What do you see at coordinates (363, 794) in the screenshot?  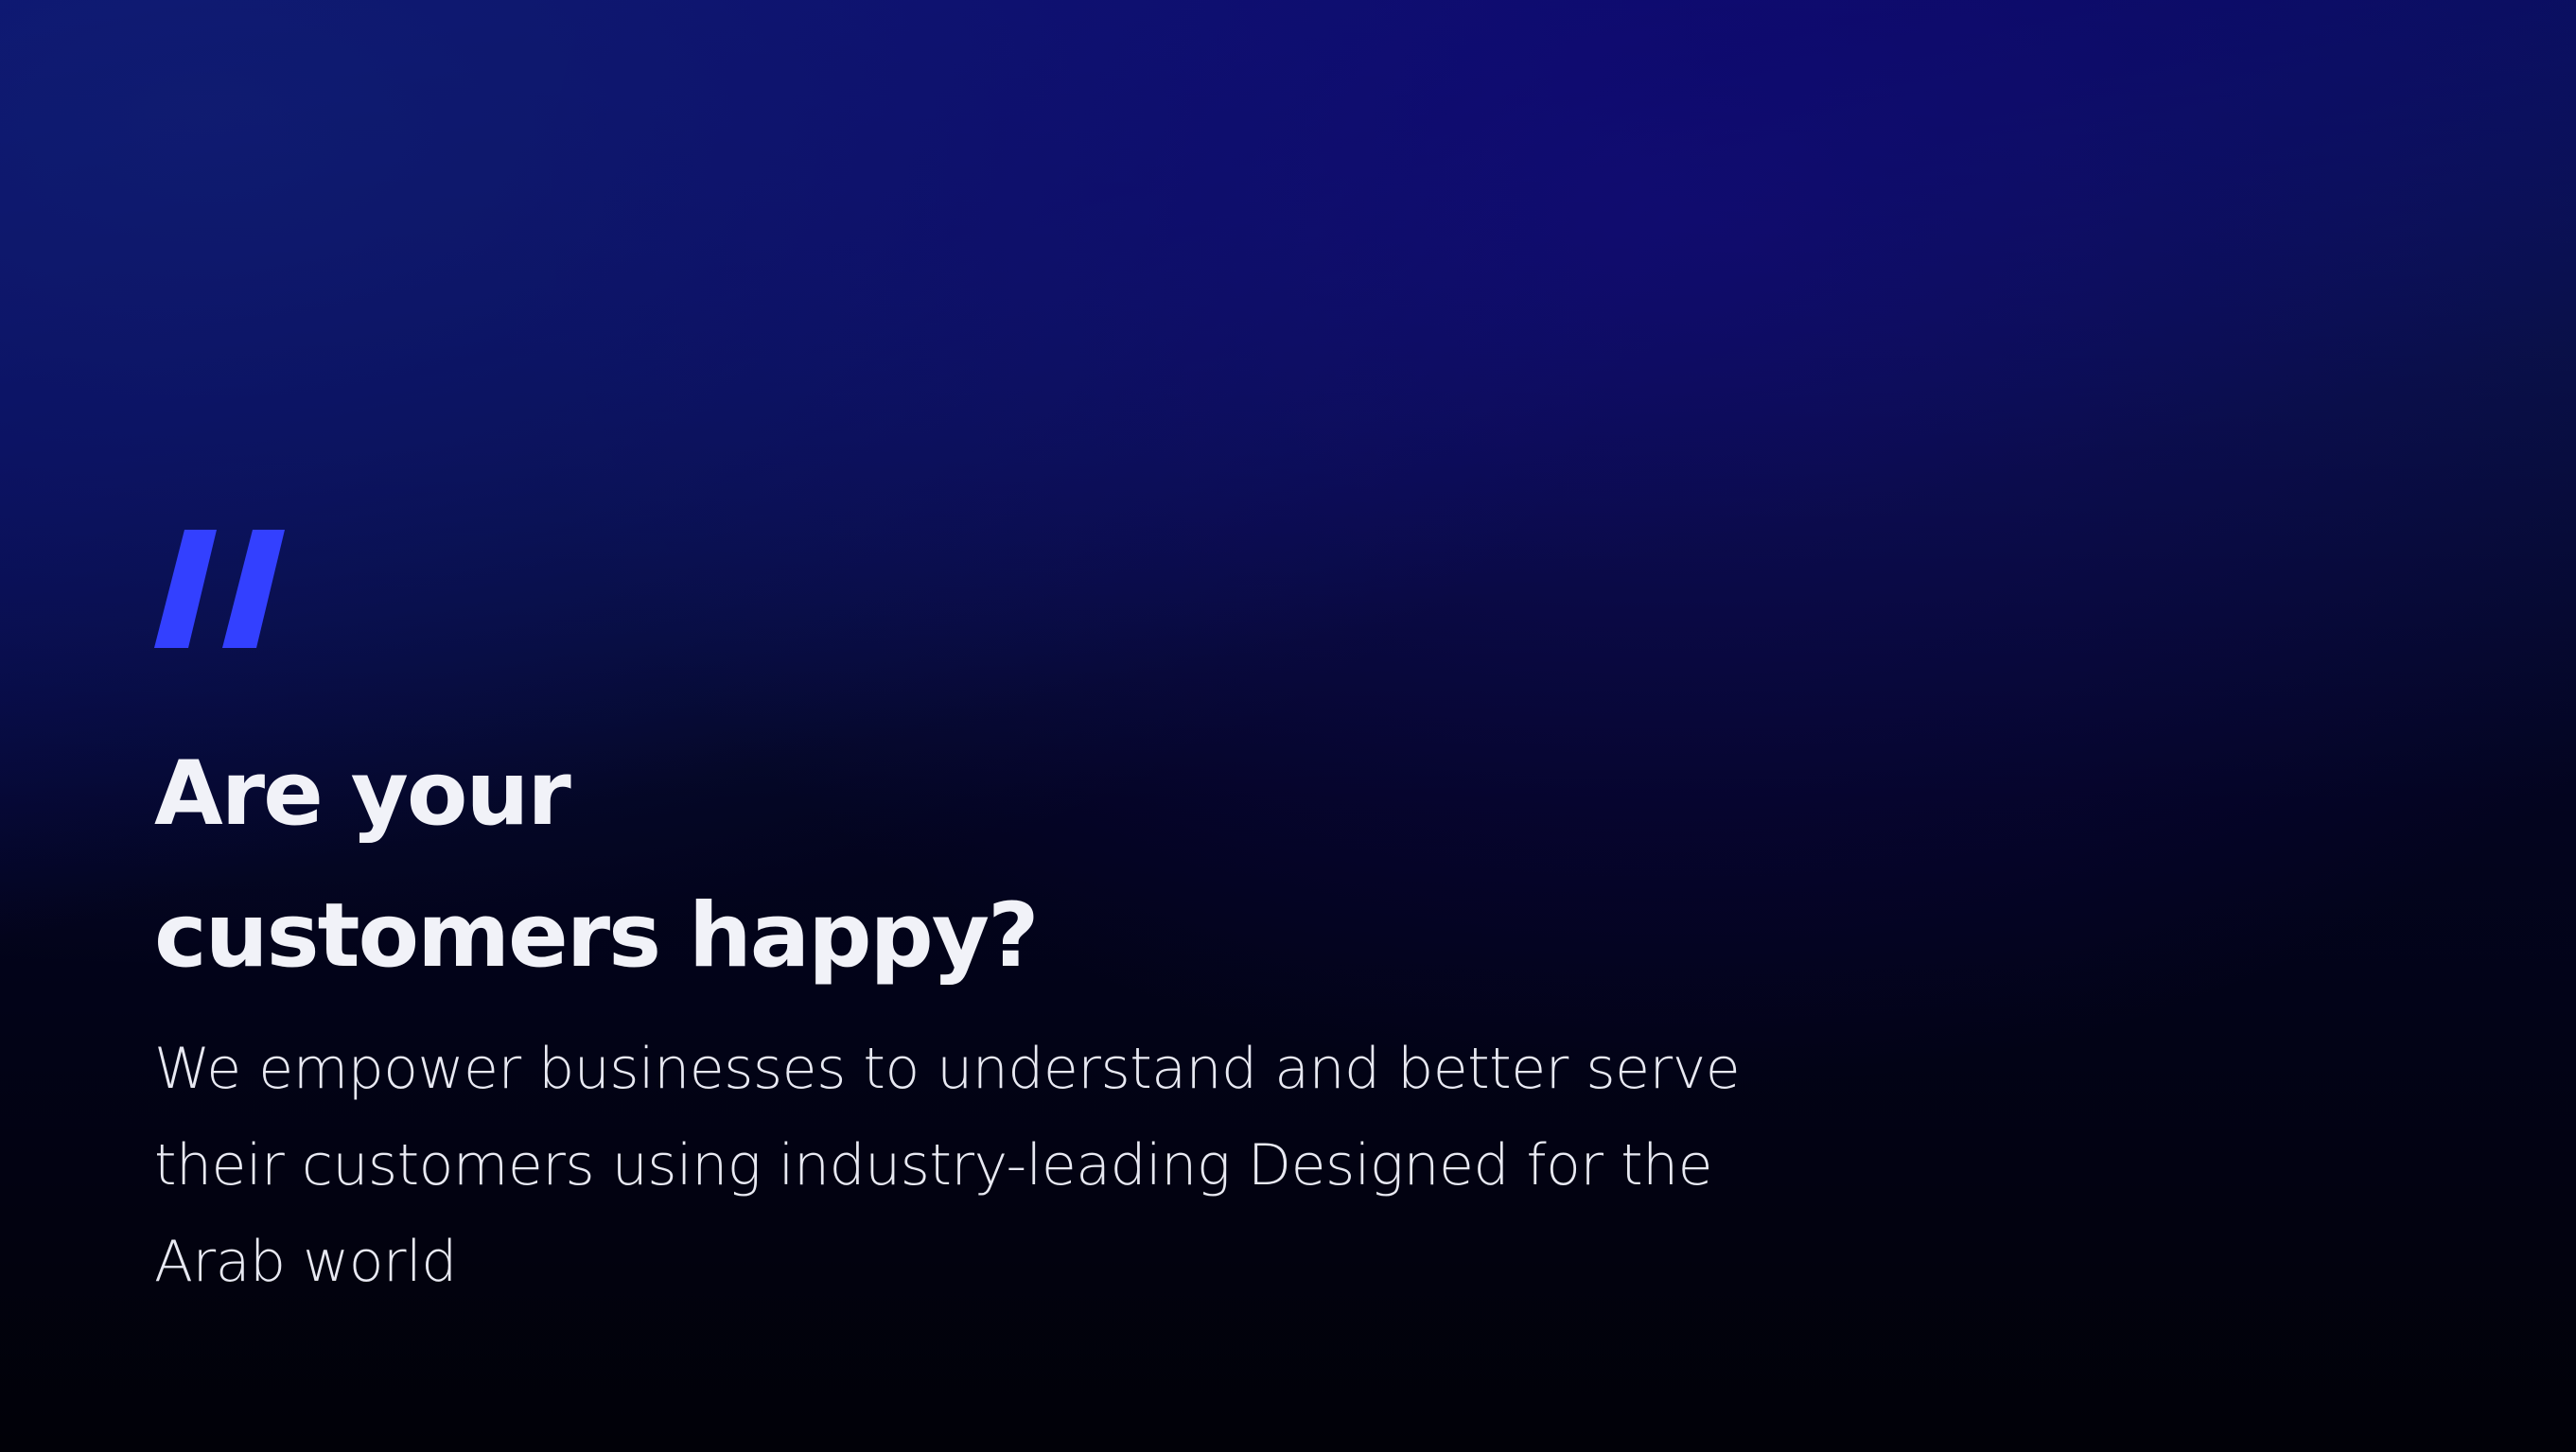 I see `headline-line-1: Are your` at bounding box center [363, 794].